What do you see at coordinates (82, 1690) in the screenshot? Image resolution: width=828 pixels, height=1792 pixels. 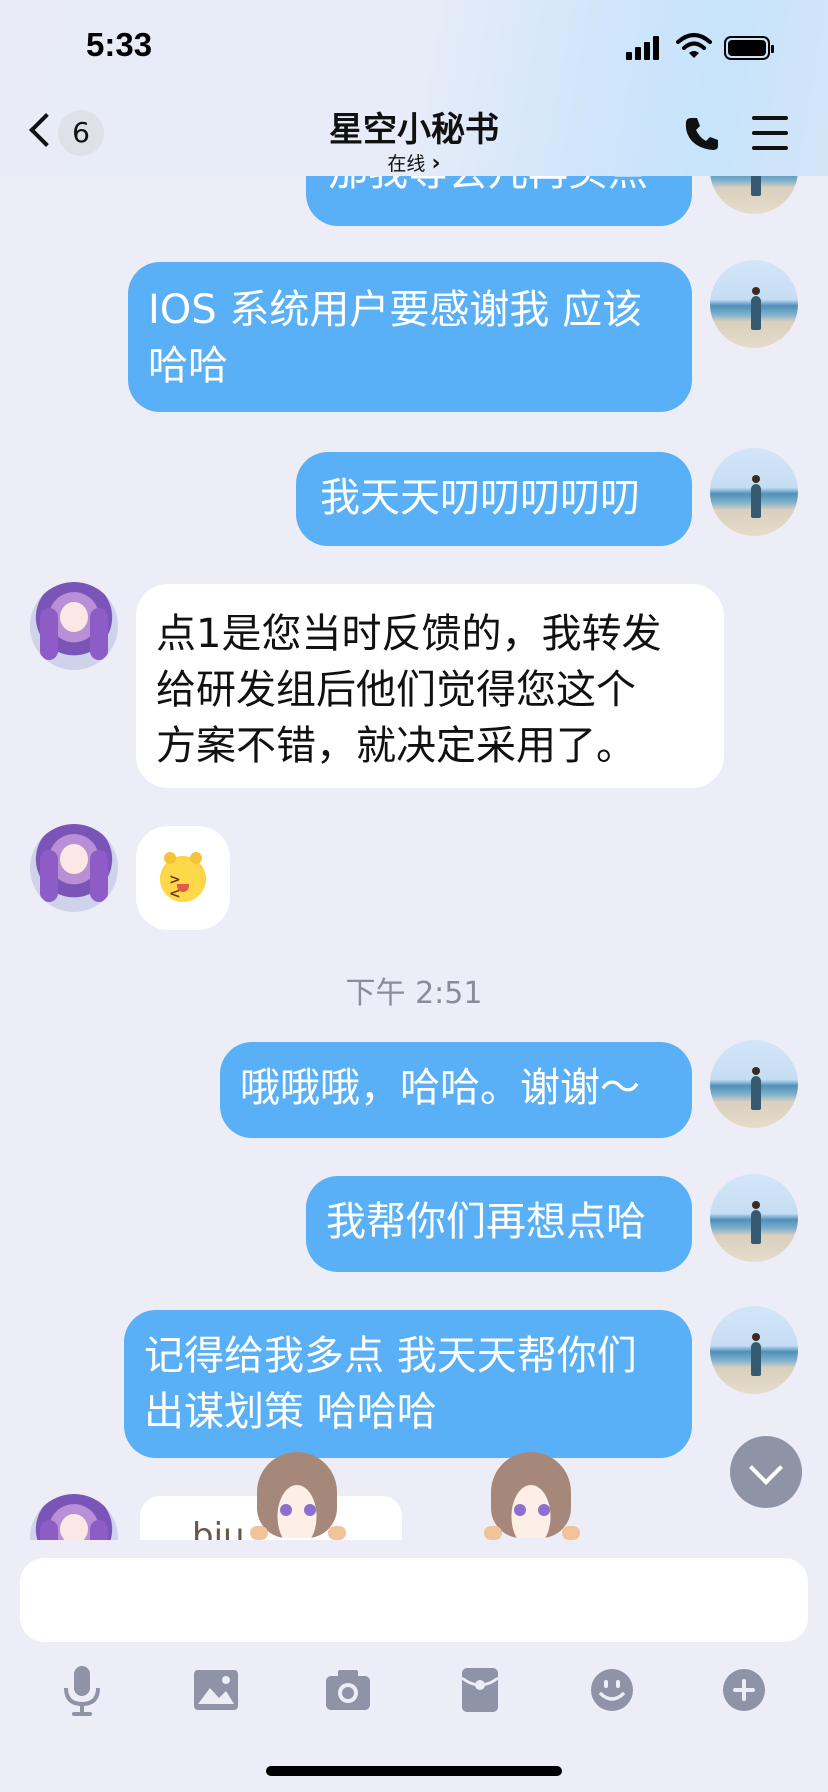 I see `microphone-icon` at bounding box center [82, 1690].